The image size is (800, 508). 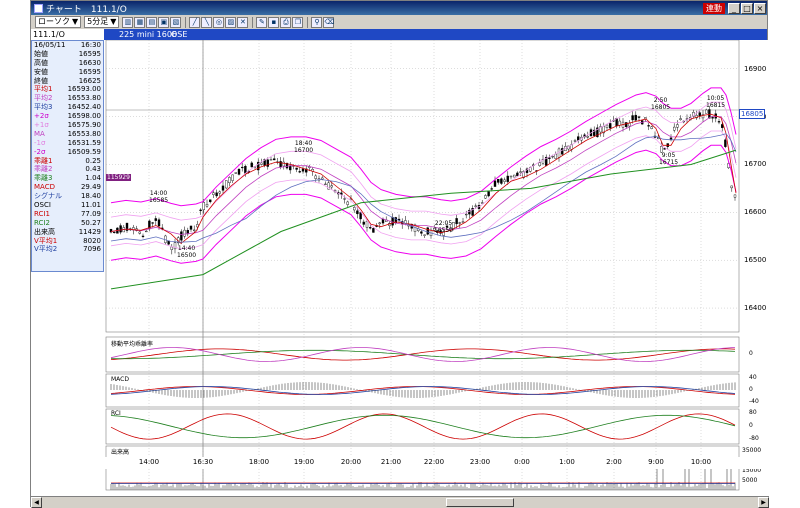 What do you see at coordinates (164, 22) in the screenshot?
I see `layout-icon: ▣` at bounding box center [164, 22].